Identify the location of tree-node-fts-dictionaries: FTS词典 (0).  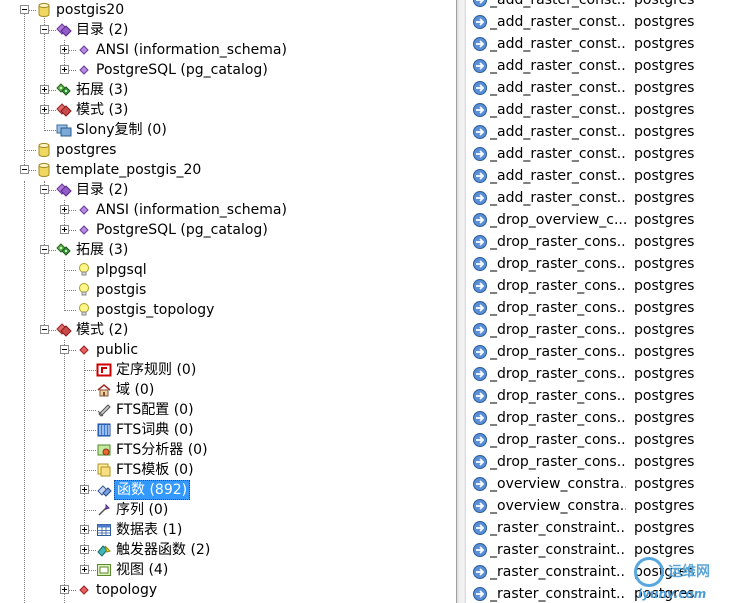
(228, 430).